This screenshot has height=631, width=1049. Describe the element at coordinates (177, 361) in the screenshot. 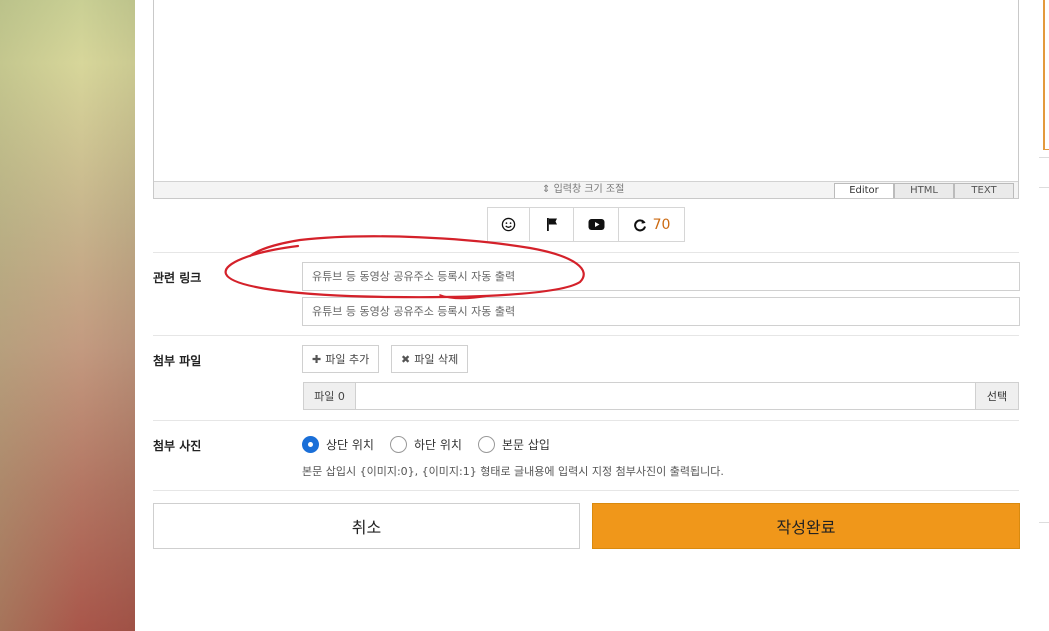

I see `attachments-label: 첨부 파일` at that location.